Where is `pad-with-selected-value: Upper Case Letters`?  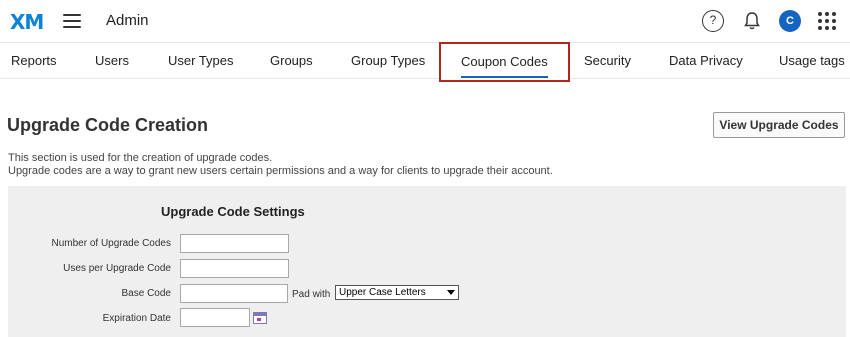
pad-with-selected-value: Upper Case Letters is located at coordinates (382, 292).